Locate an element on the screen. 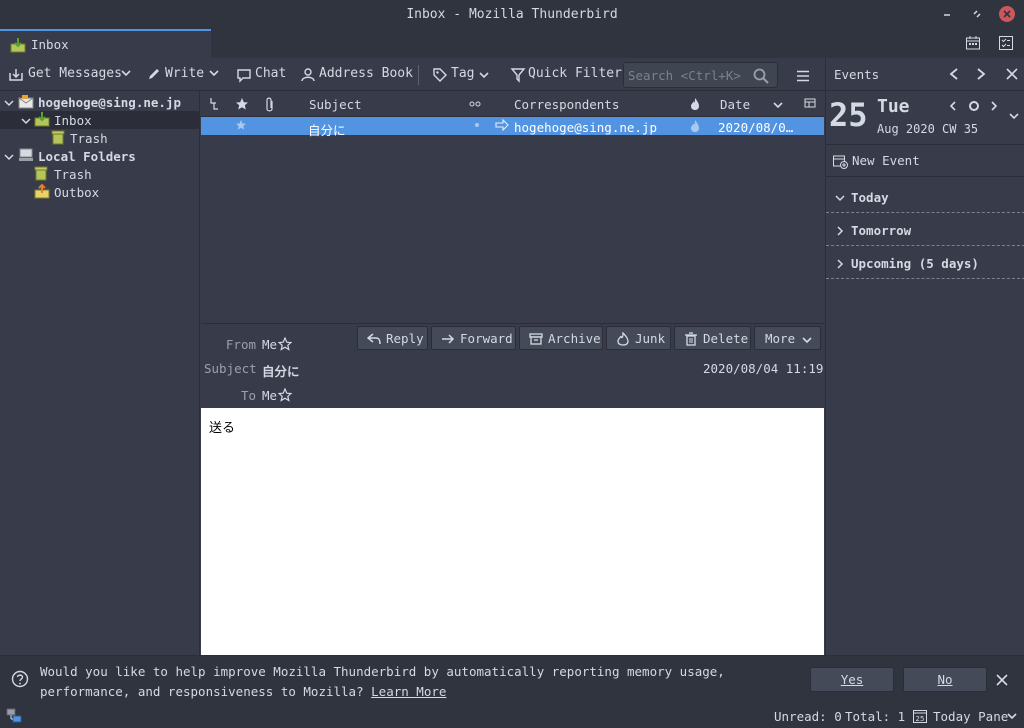  read-status-icon is located at coordinates (475, 104).